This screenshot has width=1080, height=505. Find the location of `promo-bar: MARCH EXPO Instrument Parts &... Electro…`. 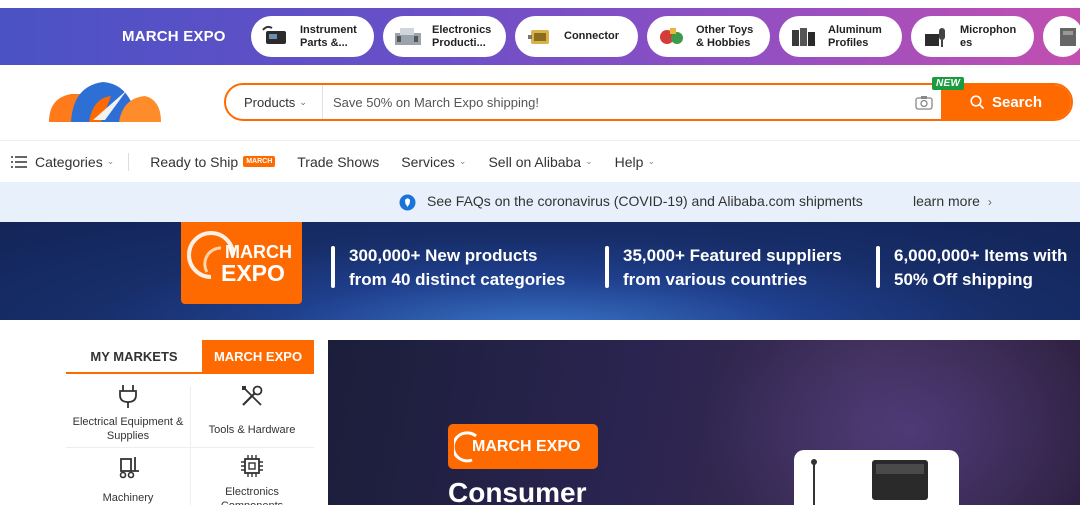

promo-bar: MARCH EXPO Instrument Parts &... Electro… is located at coordinates (540, 36).